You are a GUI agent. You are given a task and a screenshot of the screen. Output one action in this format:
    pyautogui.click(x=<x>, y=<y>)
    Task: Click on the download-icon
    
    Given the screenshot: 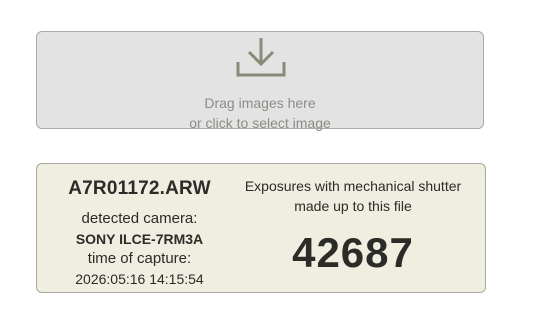 What is the action you would take?
    pyautogui.click(x=261, y=57)
    